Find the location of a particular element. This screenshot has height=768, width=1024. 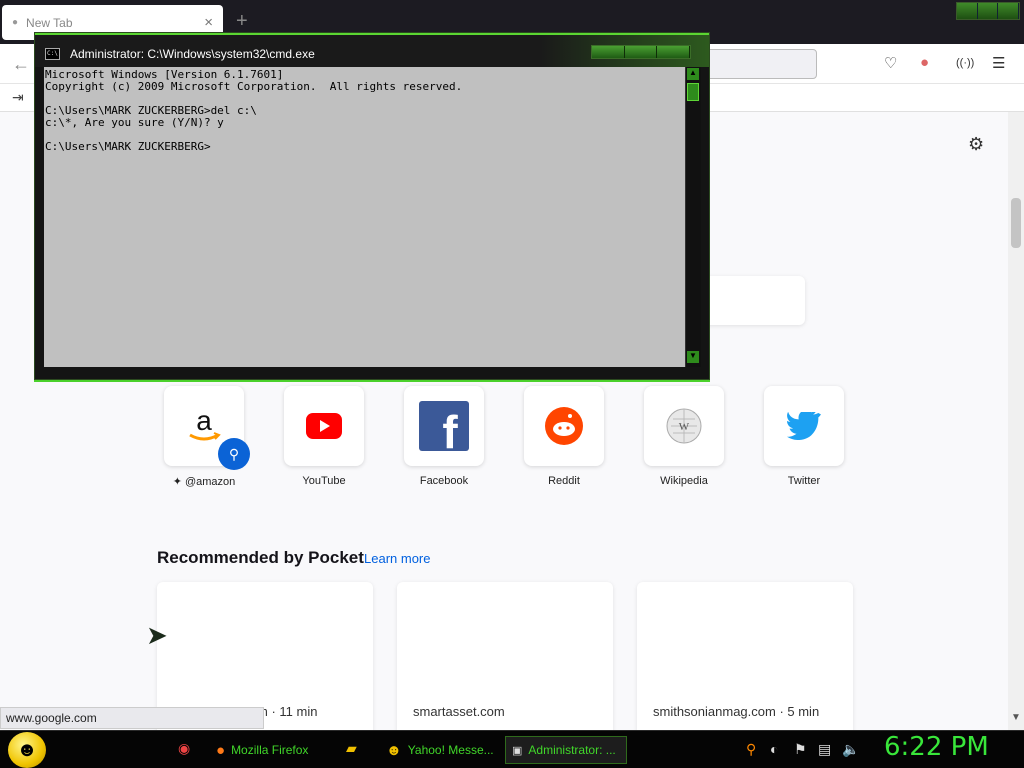

new-tab-button: + is located at coordinates (242, 21).